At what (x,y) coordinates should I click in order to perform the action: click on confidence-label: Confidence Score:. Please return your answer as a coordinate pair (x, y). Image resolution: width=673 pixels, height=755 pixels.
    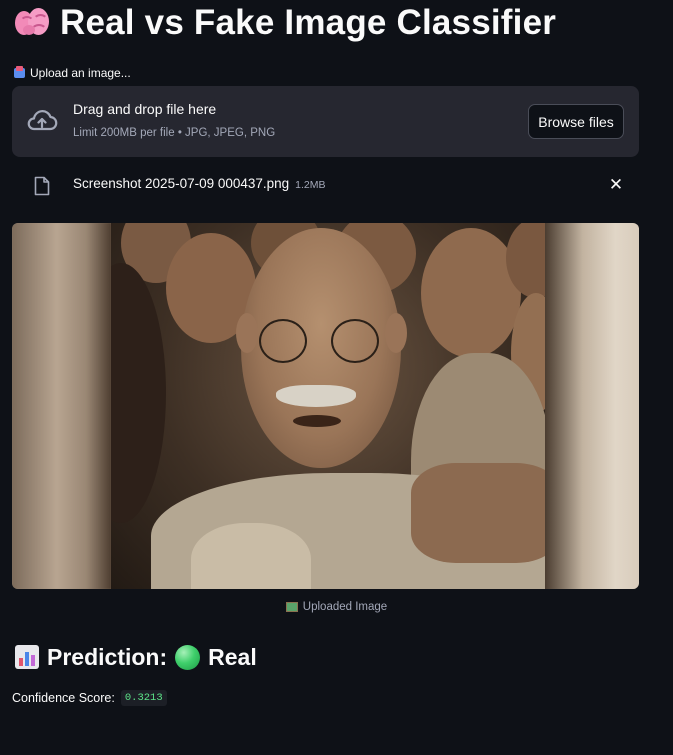
    Looking at the image, I should click on (63, 698).